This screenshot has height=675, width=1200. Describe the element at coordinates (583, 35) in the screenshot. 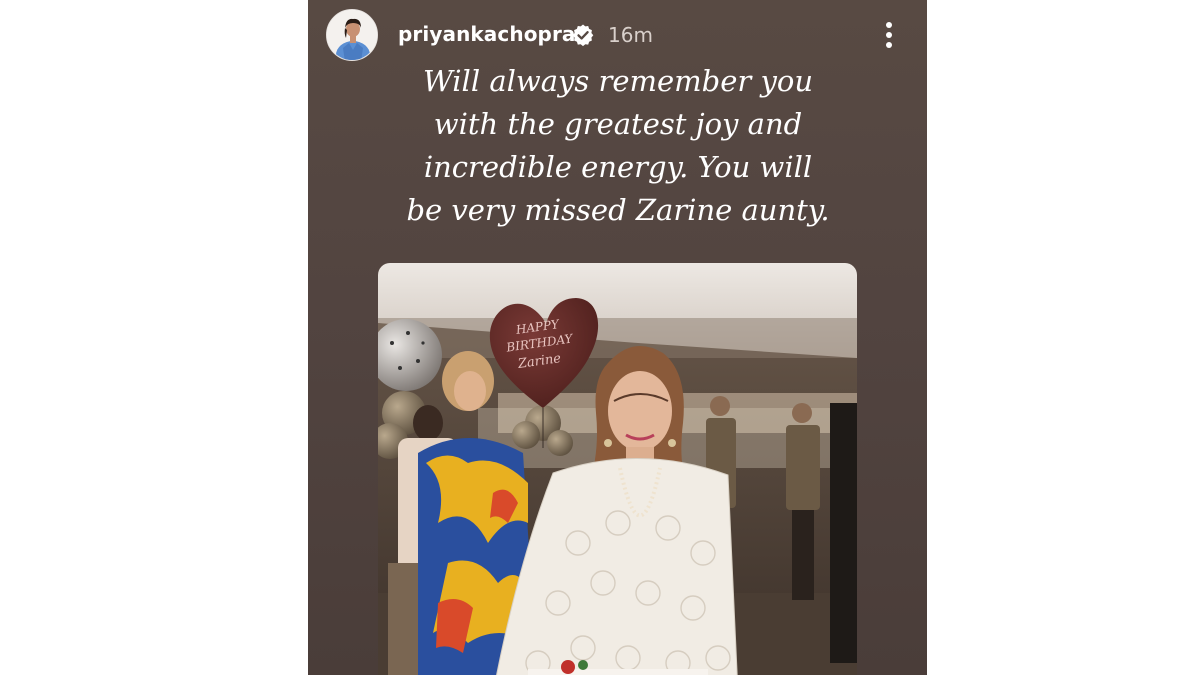

I see `verified-badge-icon` at that location.